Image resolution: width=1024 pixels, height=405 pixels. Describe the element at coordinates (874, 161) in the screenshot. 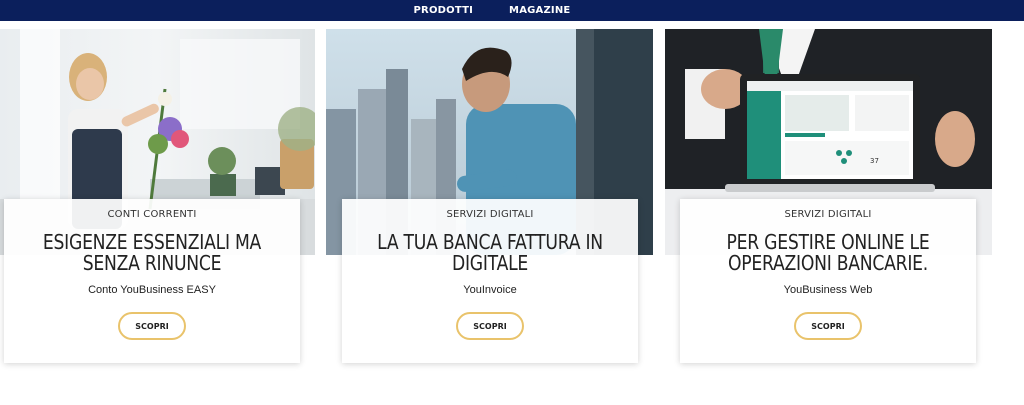

I see `laptop-screen-stat: 37` at that location.